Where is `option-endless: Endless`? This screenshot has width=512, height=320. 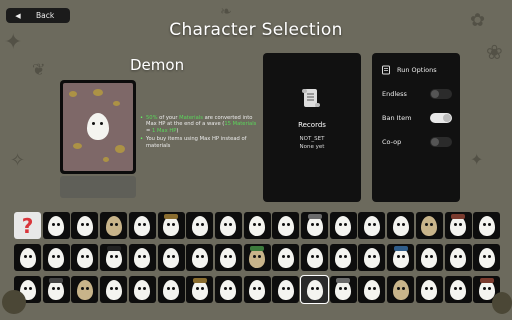 option-endless: Endless is located at coordinates (417, 94).